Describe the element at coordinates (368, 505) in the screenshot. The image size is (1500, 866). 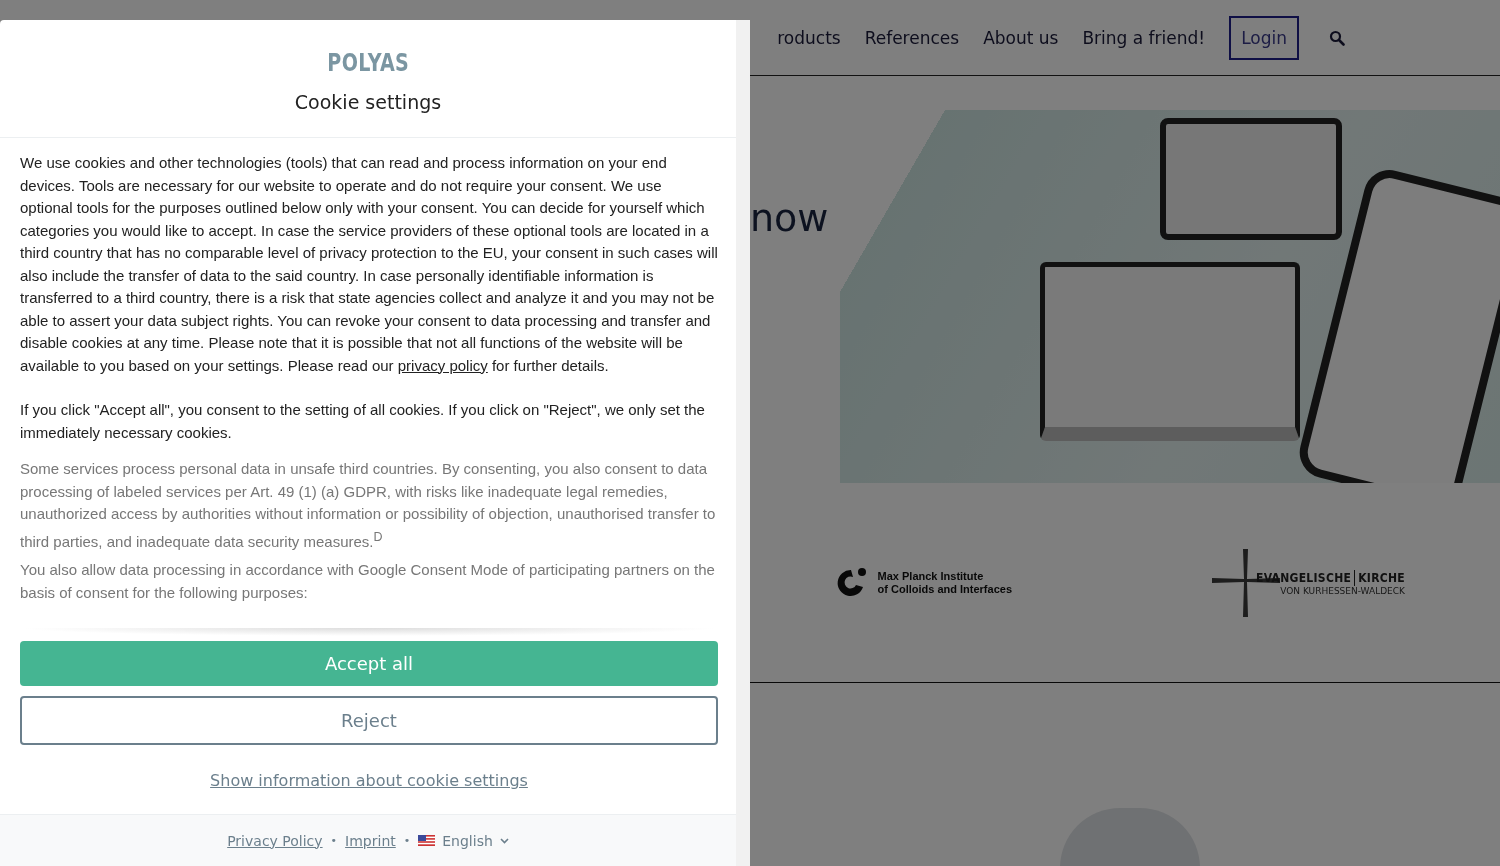
I see `consent-paragraph: Some services process personal data in unsafe third countries. By consenting, you also consent to data processing of labeled services per Art. 49 (1) (a) GDPR, with risks like inadequate legal remedies, unauthorized access by authorities without information or possibility of objection, unauthorised transfer to third parties, and inadequate data security measures.$^{D}$` at that location.